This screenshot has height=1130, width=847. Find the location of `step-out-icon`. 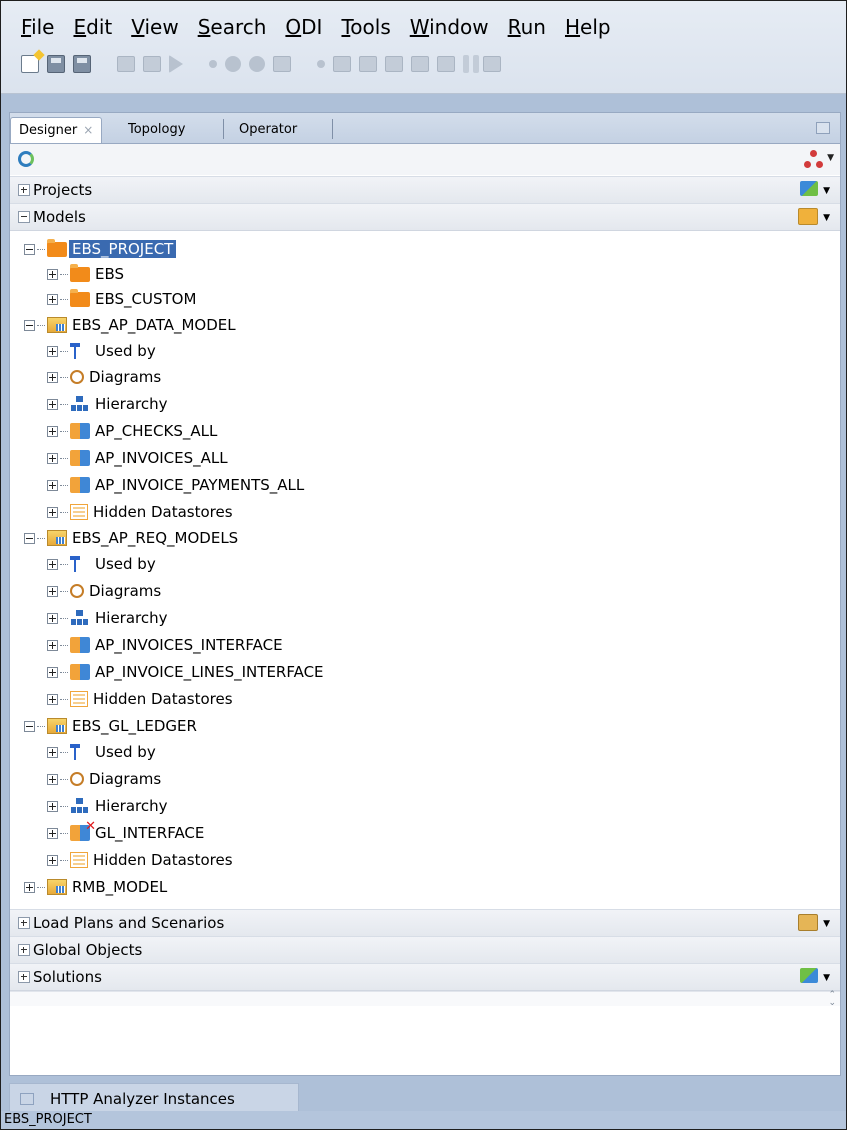

step-out-icon is located at coordinates (420, 64).